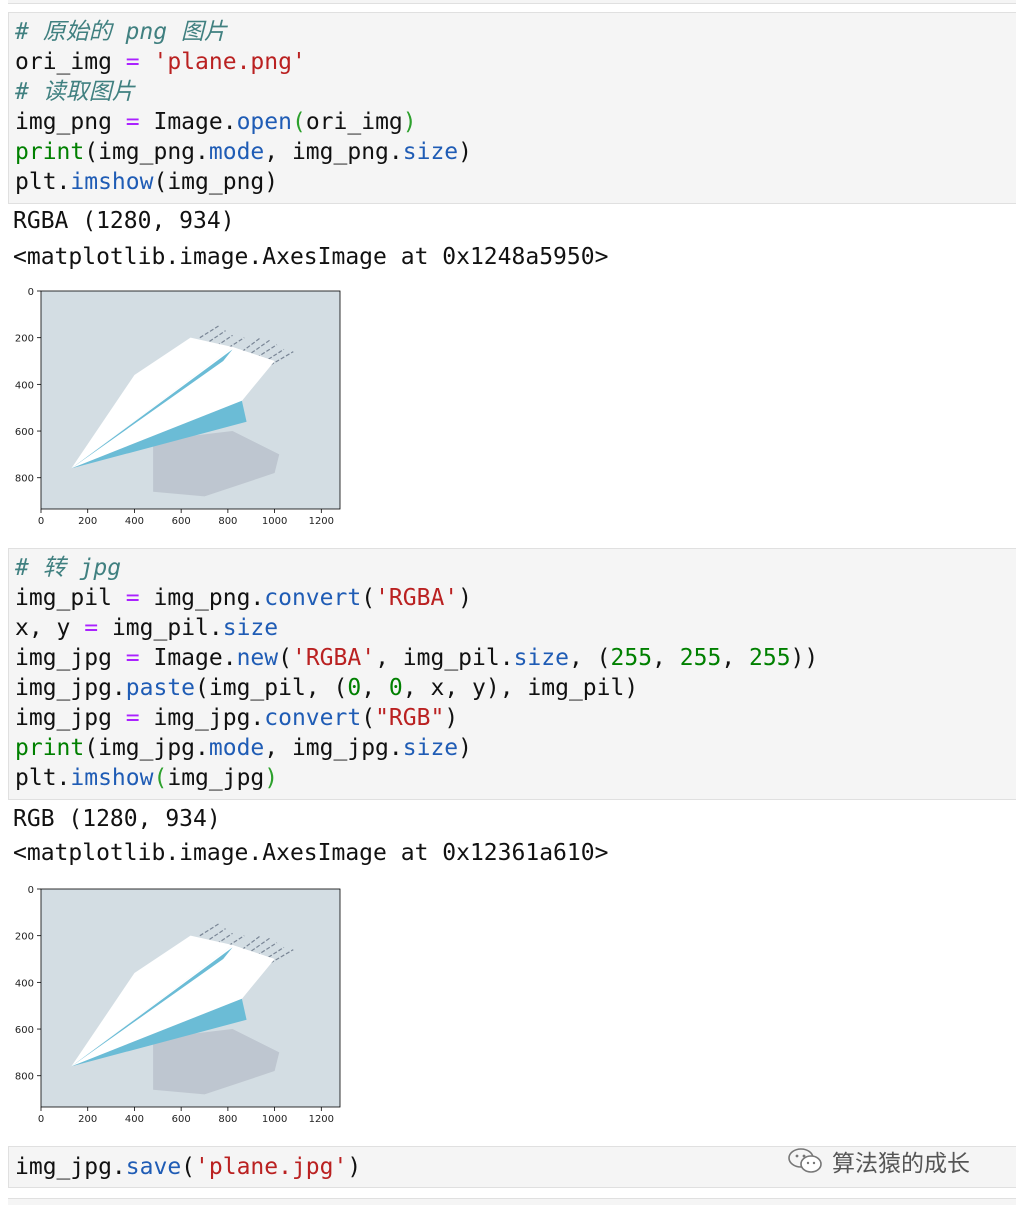 Image resolution: width=1016 pixels, height=1205 pixels. What do you see at coordinates (243, 152) in the screenshot?
I see `code-line: print(img_png.mode, img_png.size)` at bounding box center [243, 152].